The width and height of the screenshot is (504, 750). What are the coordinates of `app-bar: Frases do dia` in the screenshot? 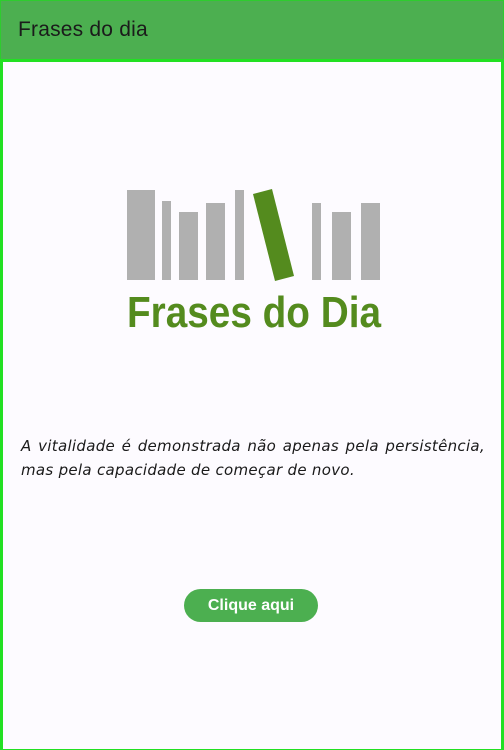 It's located at (252, 29).